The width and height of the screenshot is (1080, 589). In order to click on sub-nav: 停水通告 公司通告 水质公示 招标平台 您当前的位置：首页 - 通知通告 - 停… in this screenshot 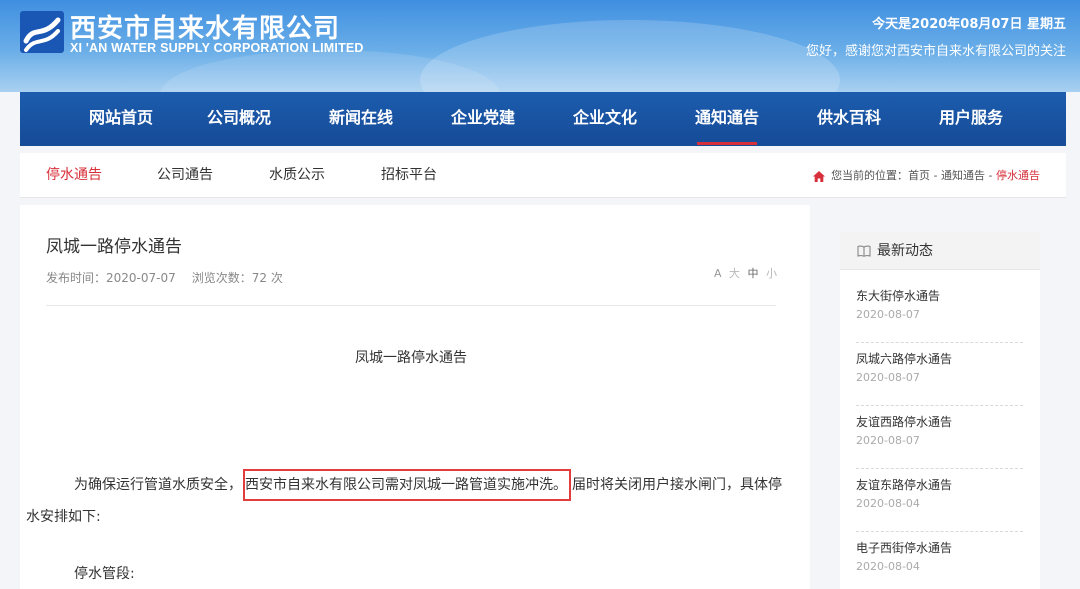, I will do `click(543, 175)`.